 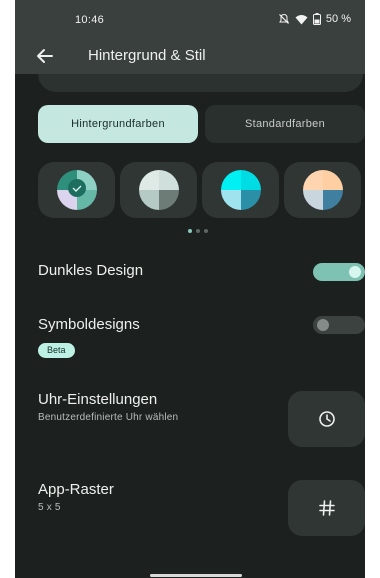 I want to click on arrow-left-icon, so click(x=45, y=56).